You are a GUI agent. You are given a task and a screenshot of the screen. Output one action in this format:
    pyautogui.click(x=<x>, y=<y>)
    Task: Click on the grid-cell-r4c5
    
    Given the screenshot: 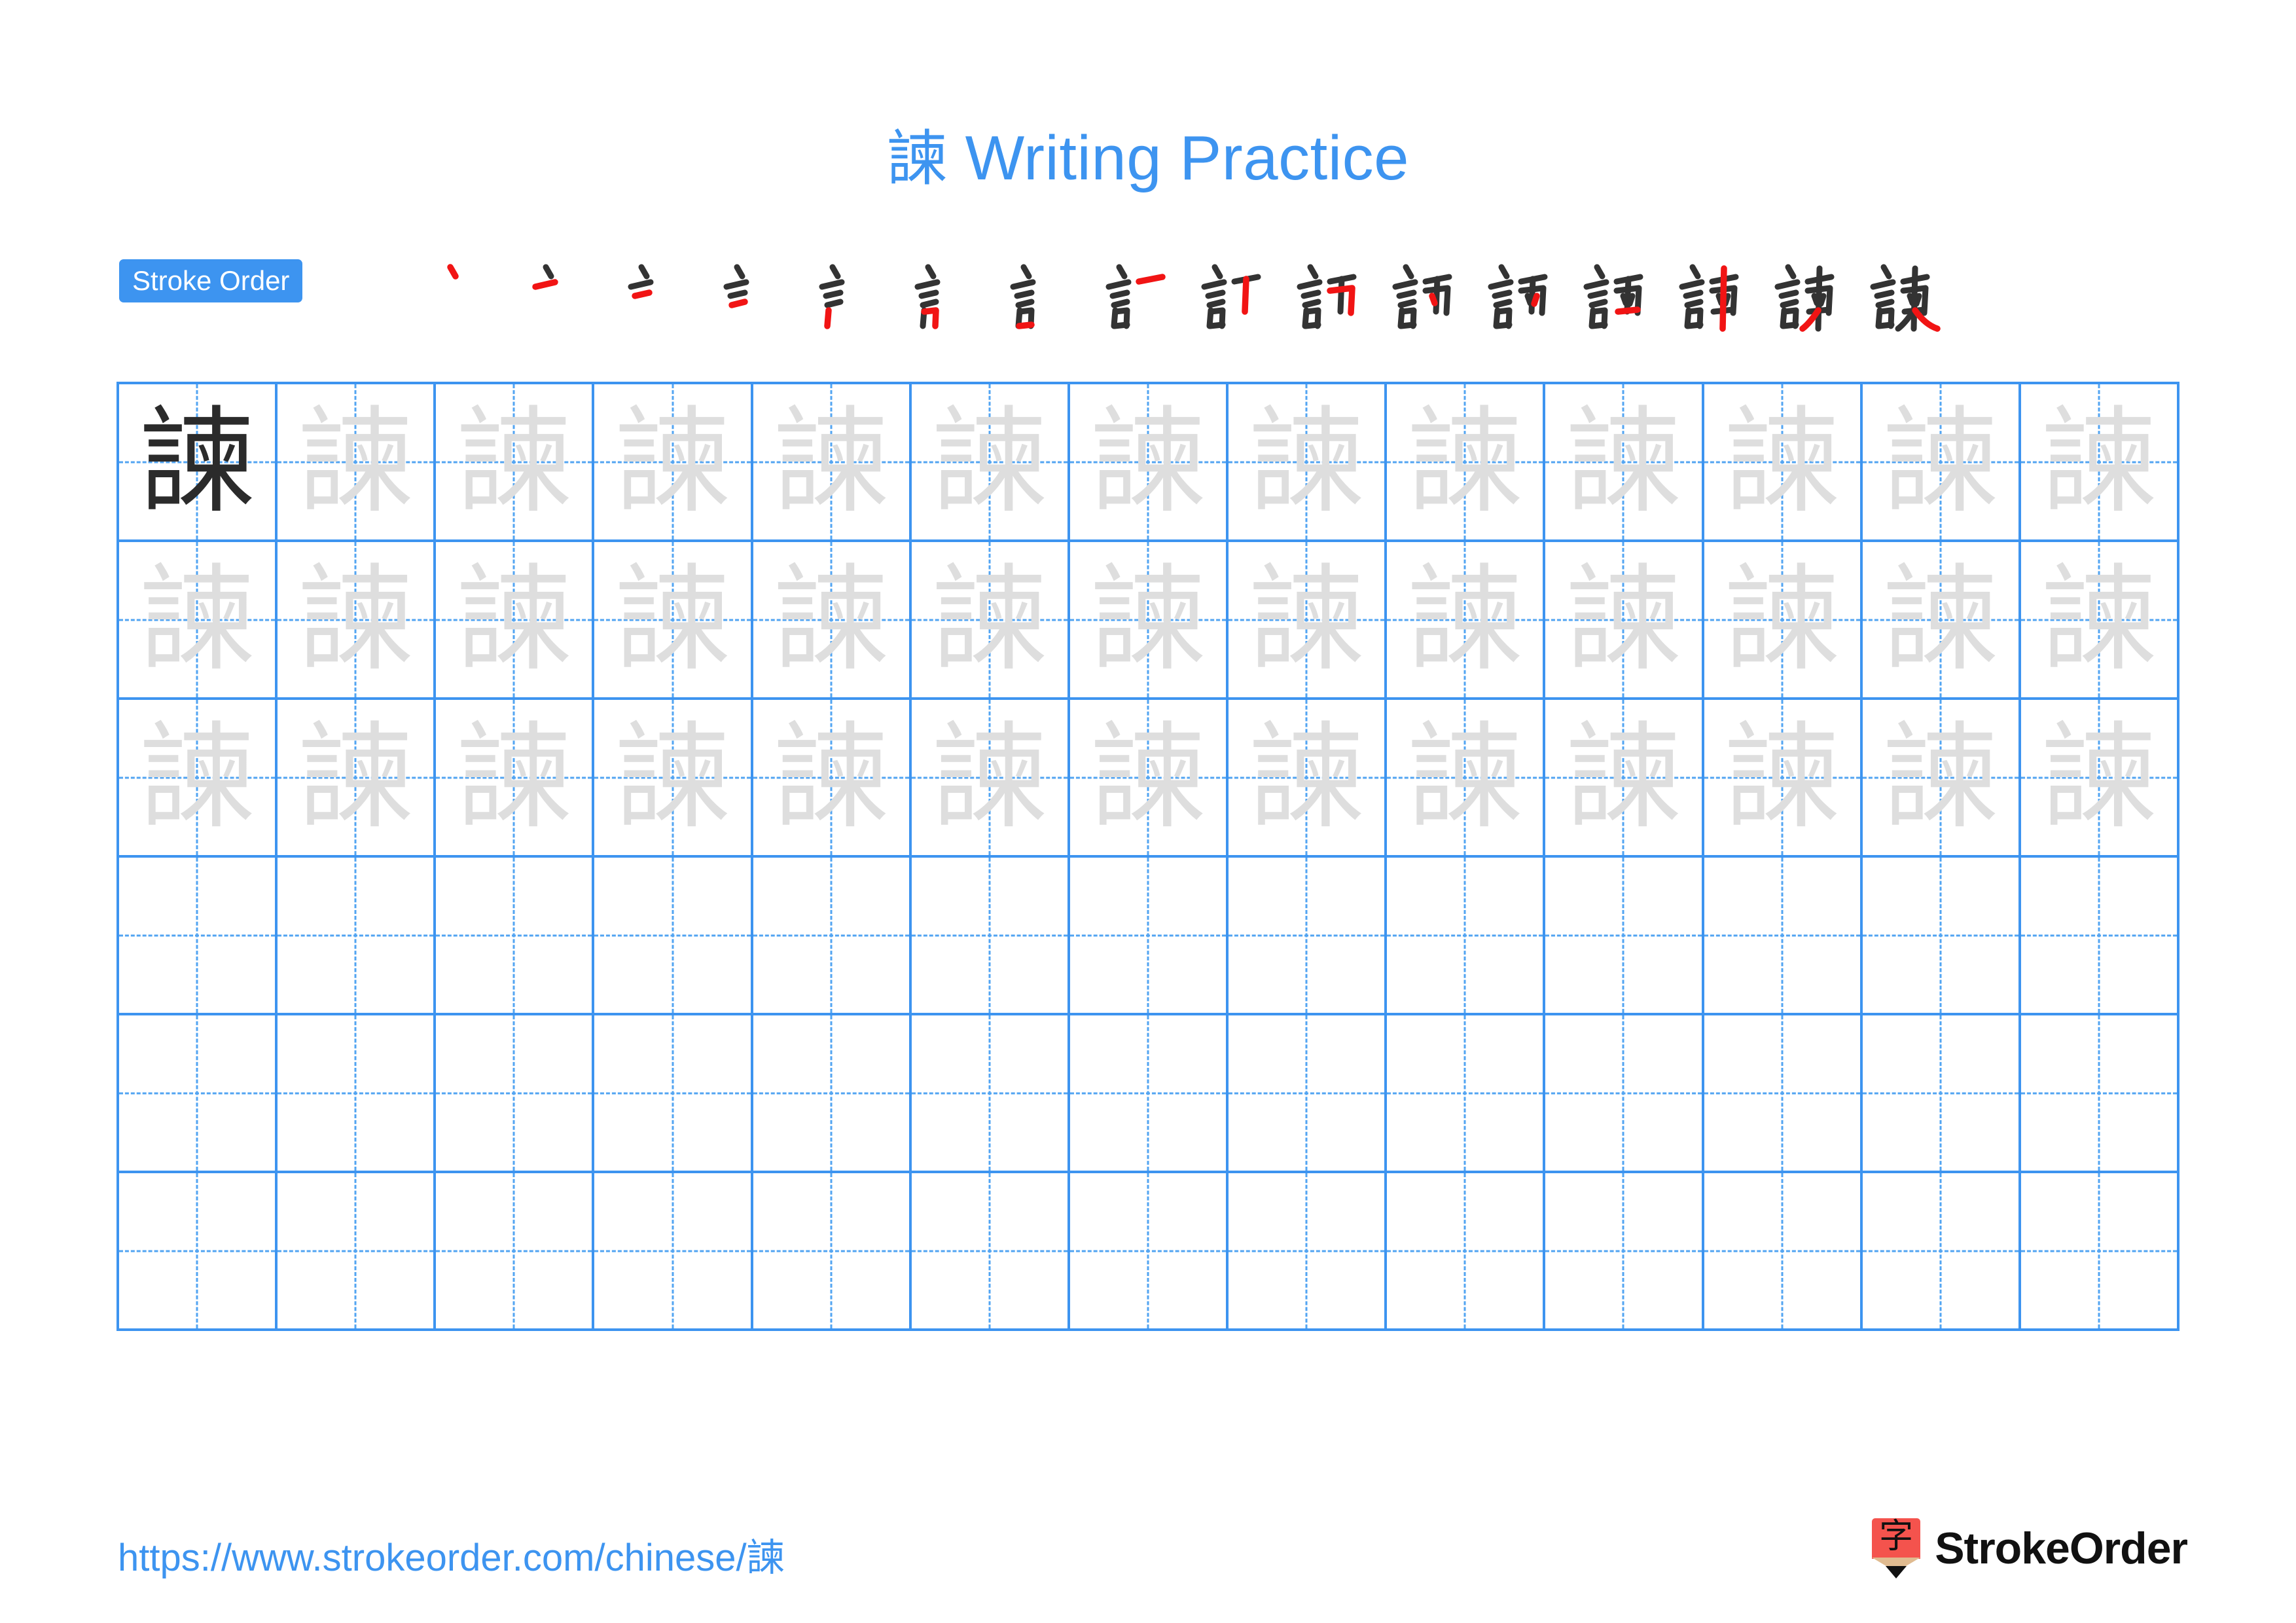 What is the action you would take?
    pyautogui.click(x=832, y=936)
    